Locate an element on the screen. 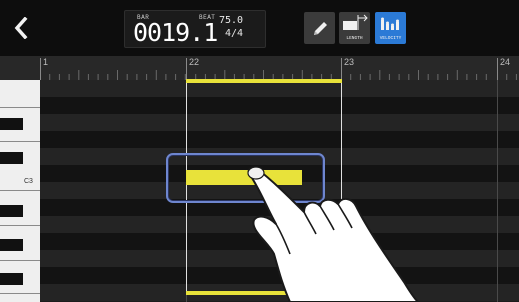  ruler-ticks is located at coordinates (278, 69).